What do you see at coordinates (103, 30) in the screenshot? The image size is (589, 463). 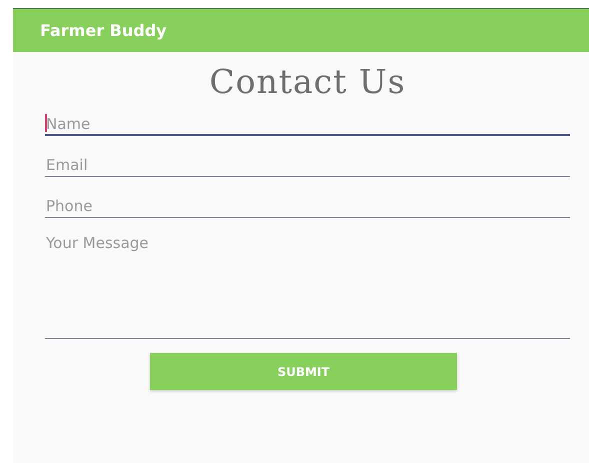 I see `app-title: Farmer Buddy` at bounding box center [103, 30].